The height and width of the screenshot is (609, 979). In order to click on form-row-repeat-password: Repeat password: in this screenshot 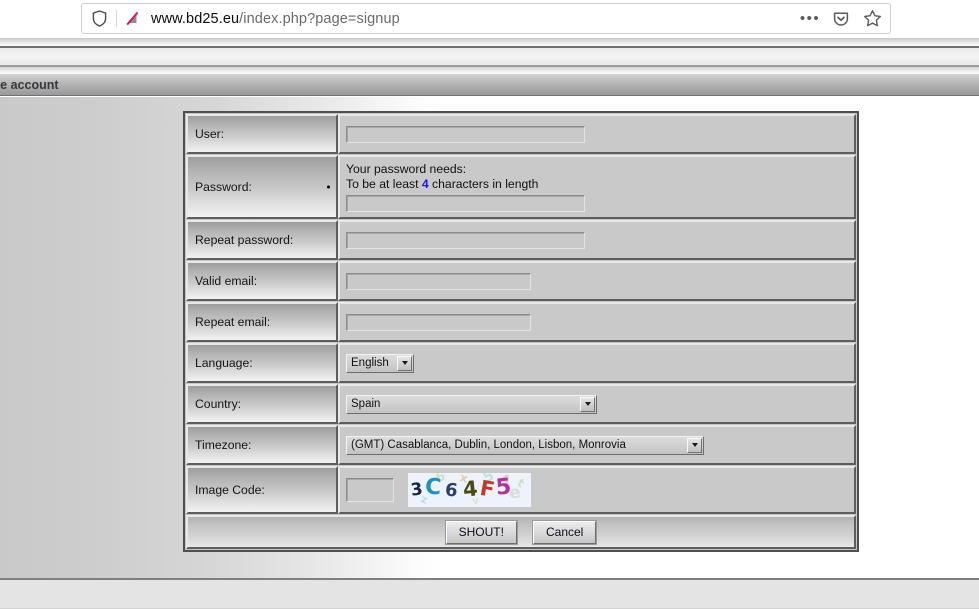, I will do `click(521, 240)`.